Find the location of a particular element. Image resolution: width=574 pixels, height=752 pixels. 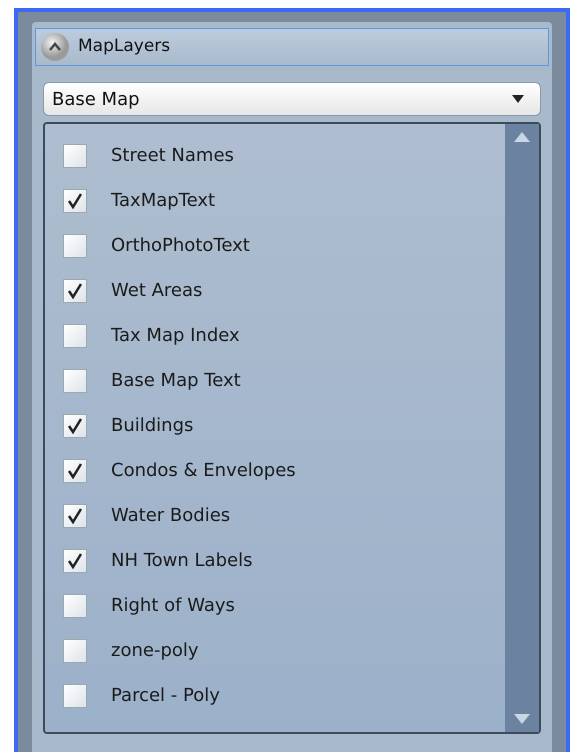

layer-label: Wet Areas is located at coordinates (156, 291).